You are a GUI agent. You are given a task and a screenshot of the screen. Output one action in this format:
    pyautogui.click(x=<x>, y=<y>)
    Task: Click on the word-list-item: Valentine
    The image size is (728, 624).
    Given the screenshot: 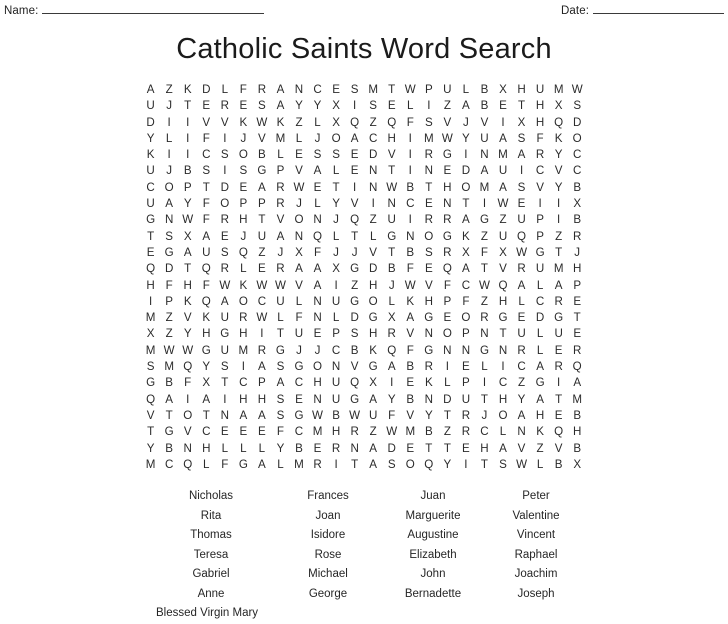 What is the action you would take?
    pyautogui.click(x=536, y=517)
    